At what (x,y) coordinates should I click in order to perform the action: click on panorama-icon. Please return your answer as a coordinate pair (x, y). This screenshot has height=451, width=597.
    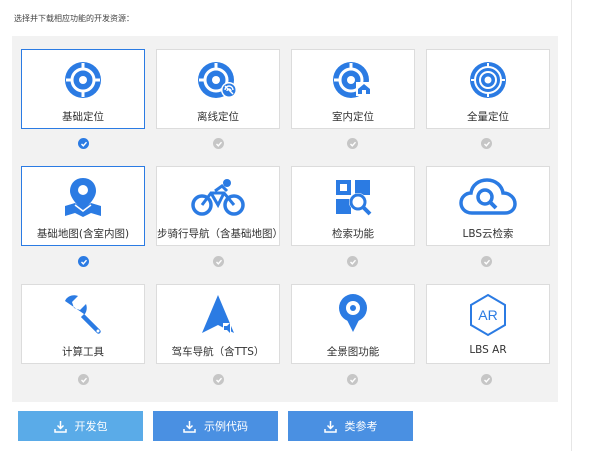
    Looking at the image, I should click on (353, 314).